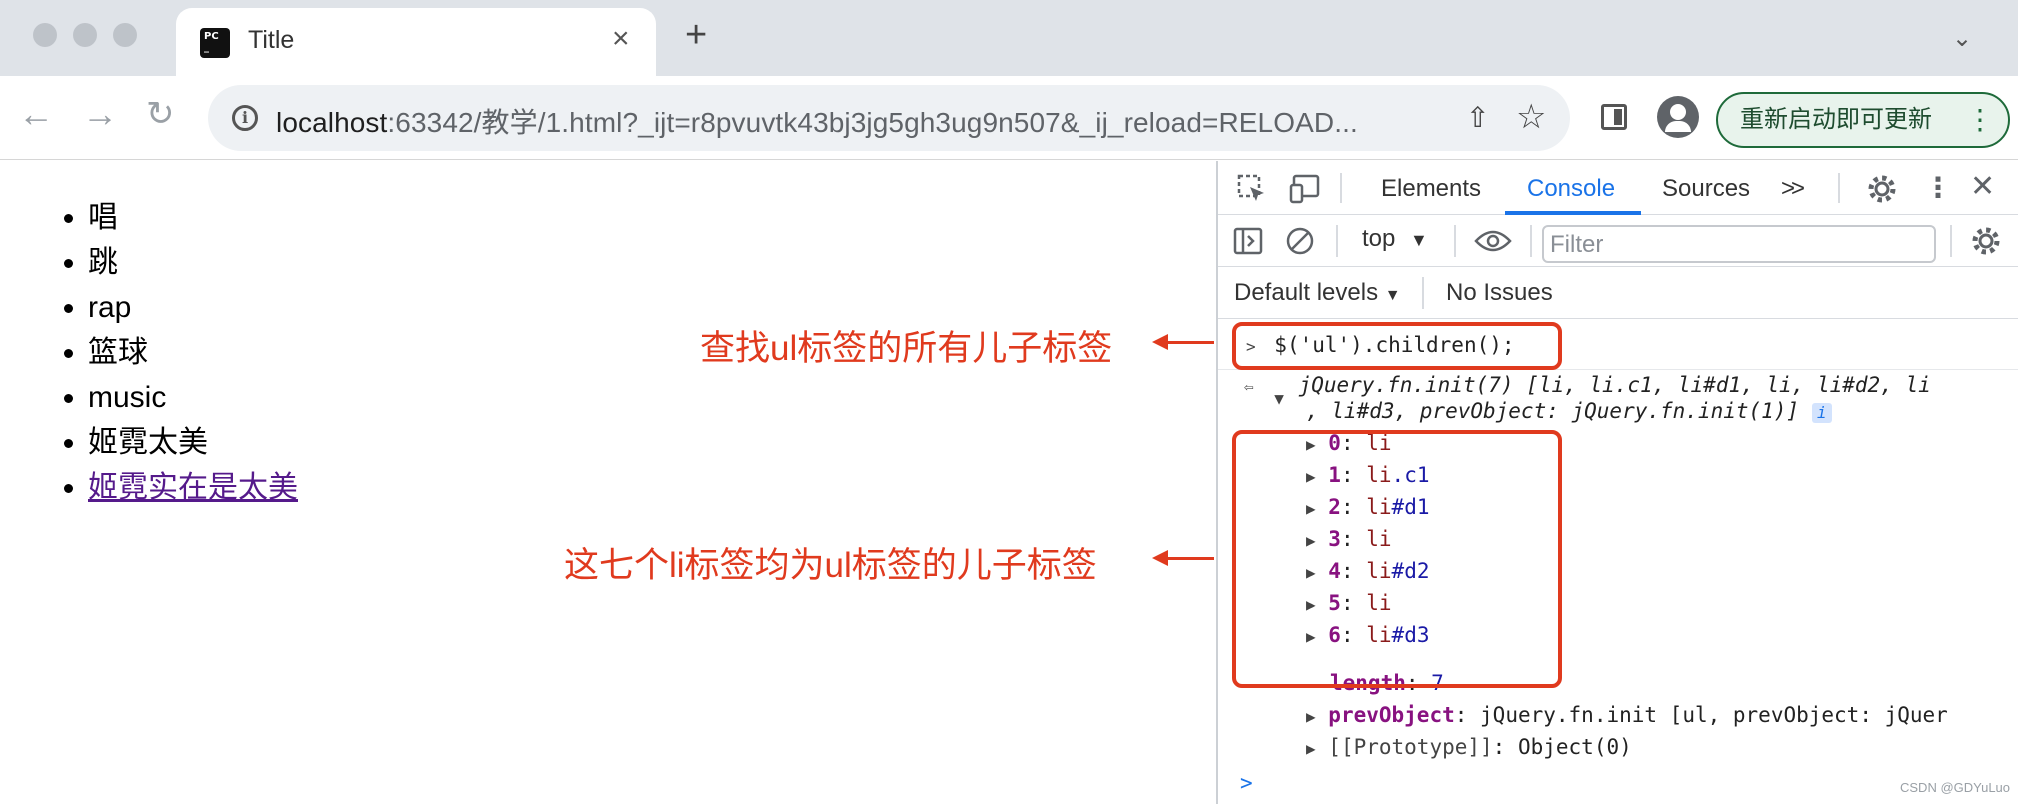 The height and width of the screenshot is (804, 2018). I want to click on list-item: rap, so click(193, 307).